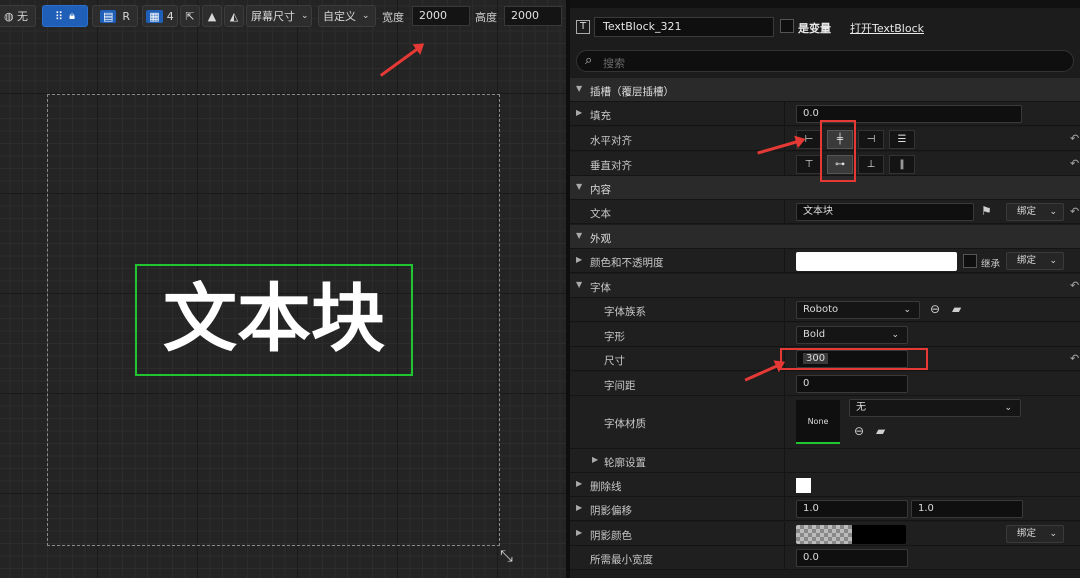 The image size is (1080, 578). I want to click on height-label: 高度, so click(486, 17).